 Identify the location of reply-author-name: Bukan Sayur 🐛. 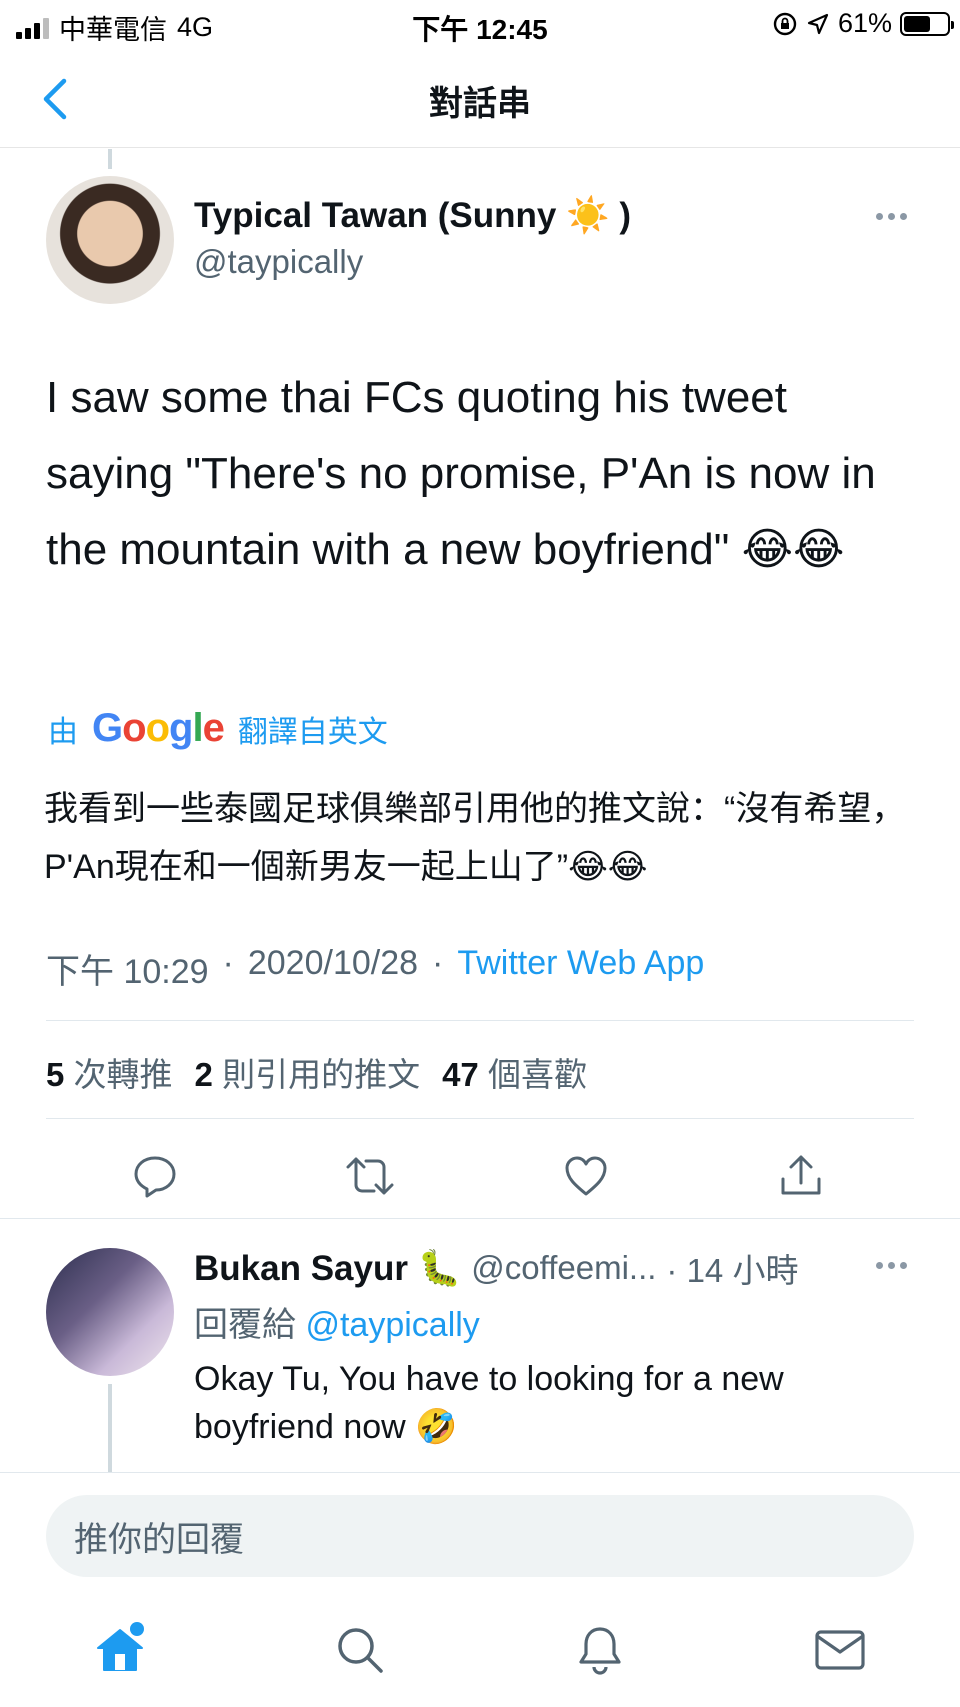
(327, 1268).